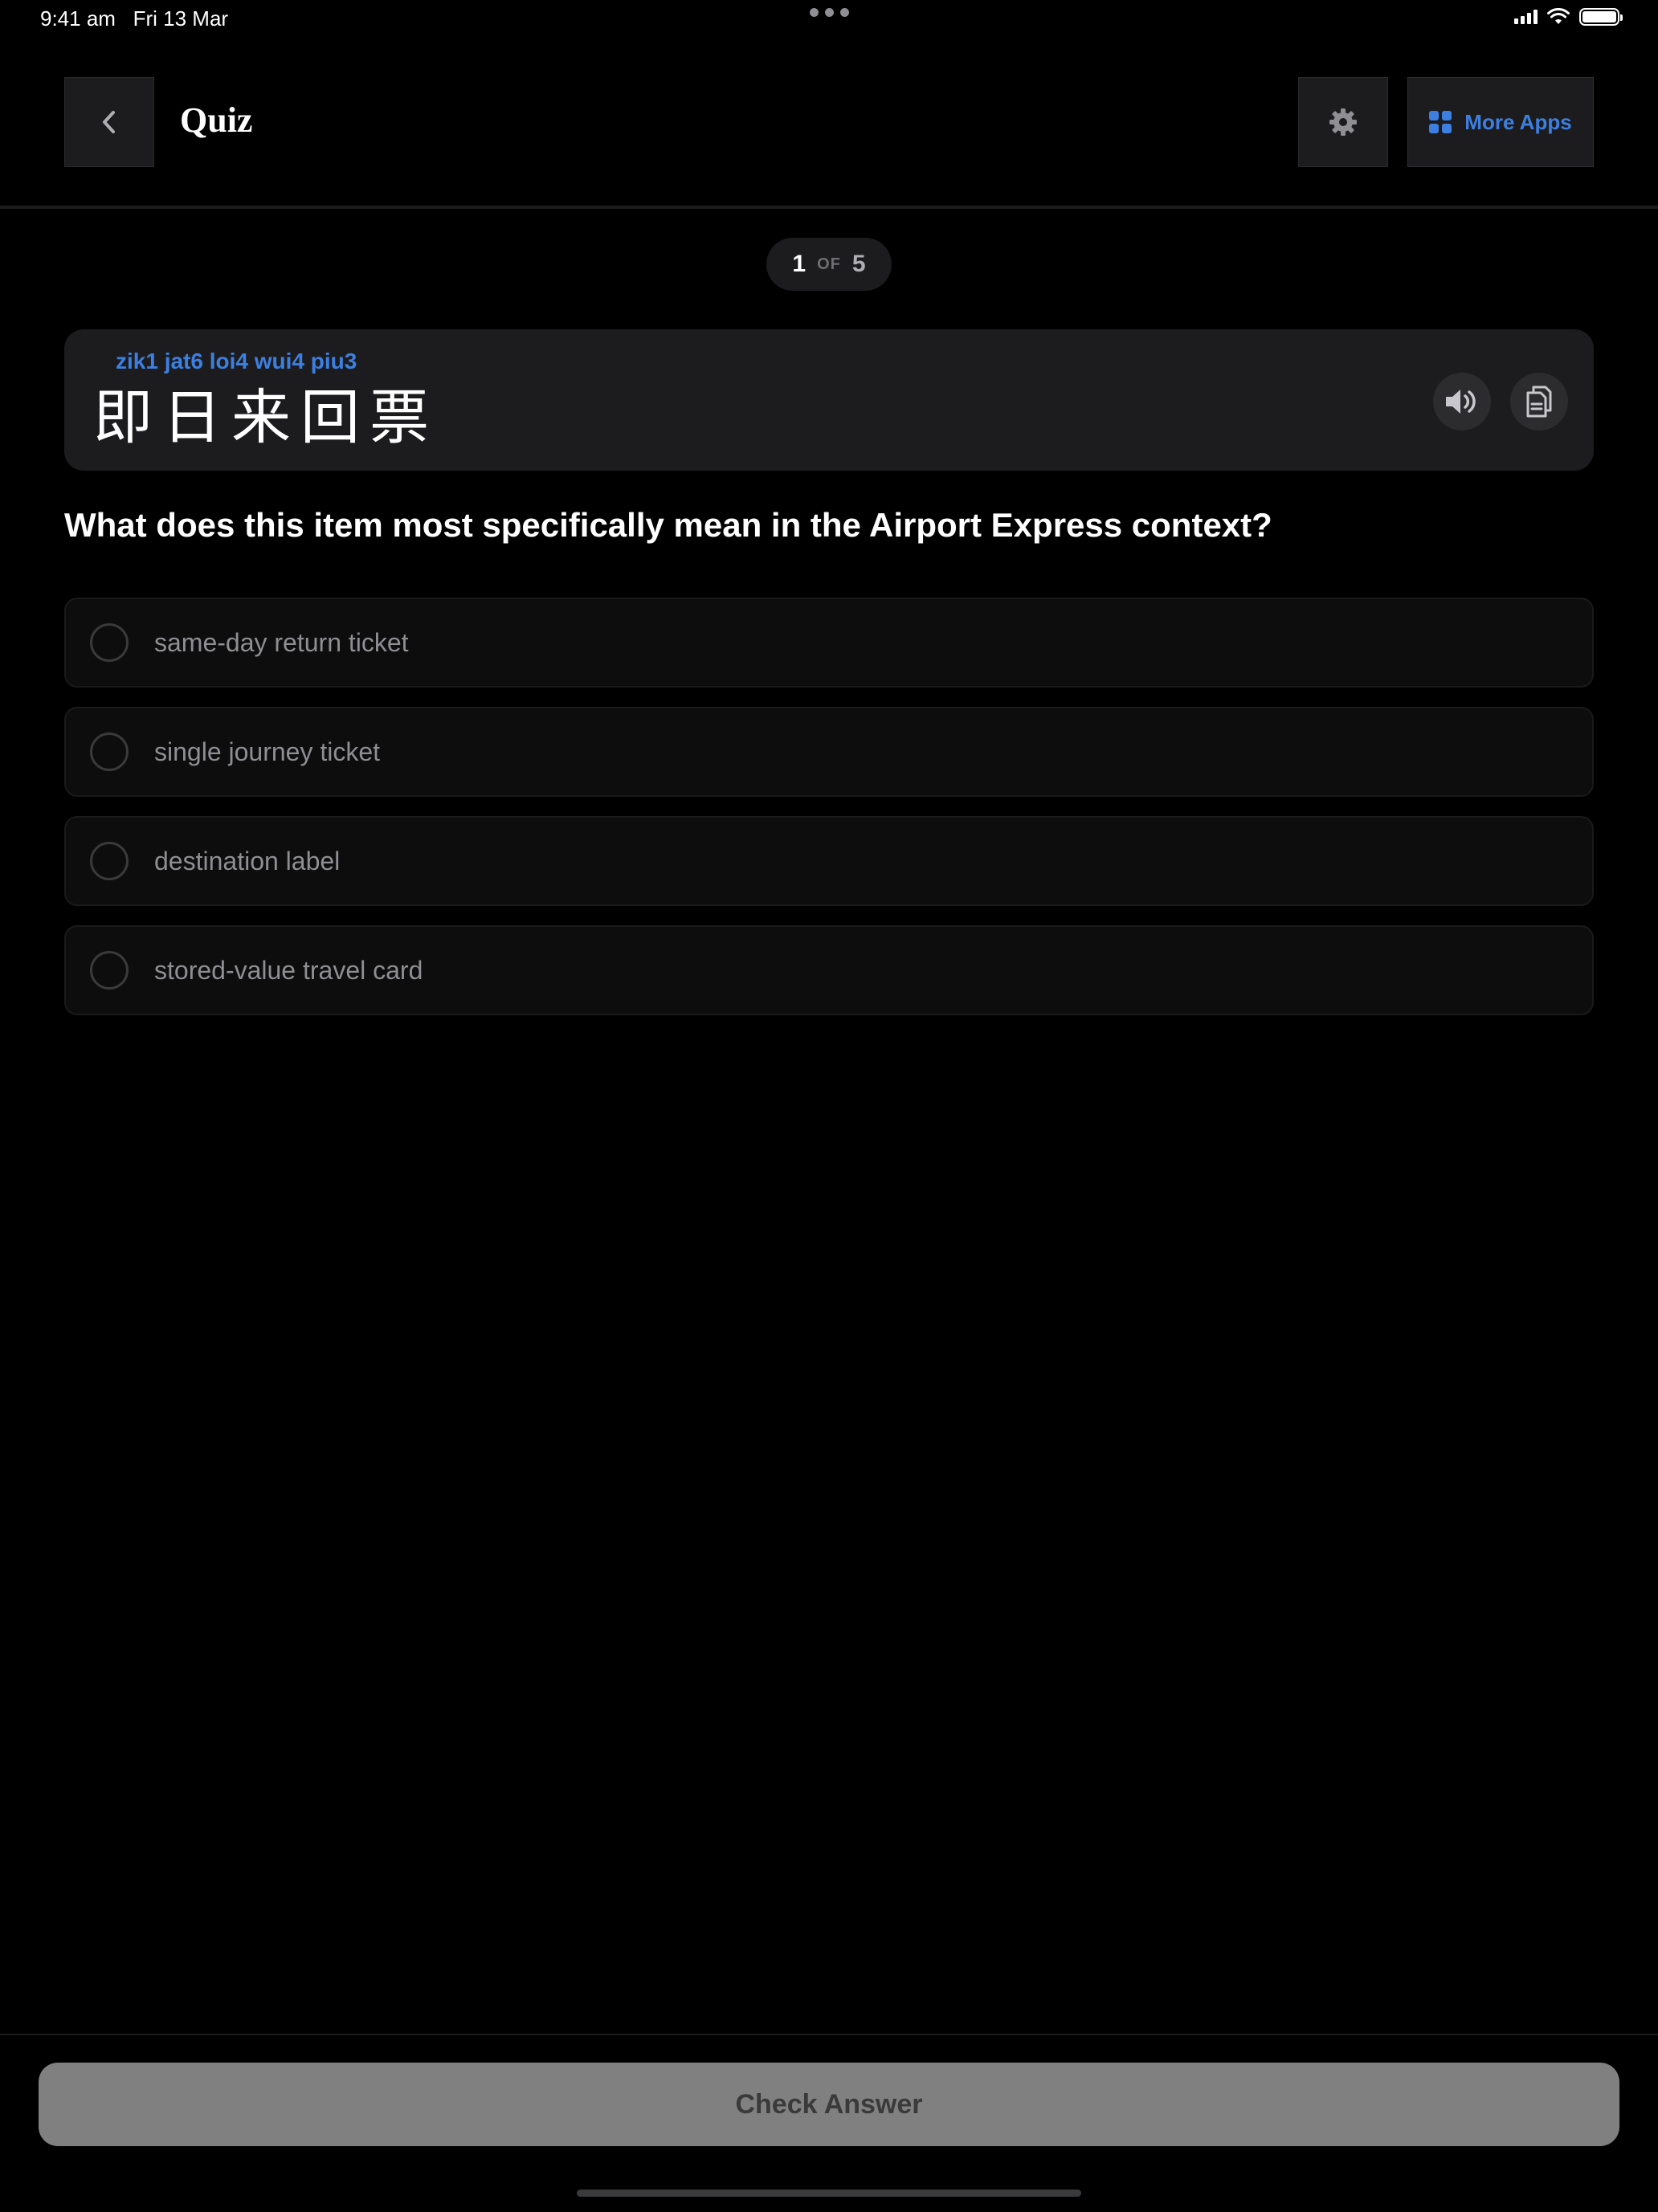 This screenshot has width=1658, height=2212. What do you see at coordinates (799, 264) in the screenshot?
I see `progress-current: 1` at bounding box center [799, 264].